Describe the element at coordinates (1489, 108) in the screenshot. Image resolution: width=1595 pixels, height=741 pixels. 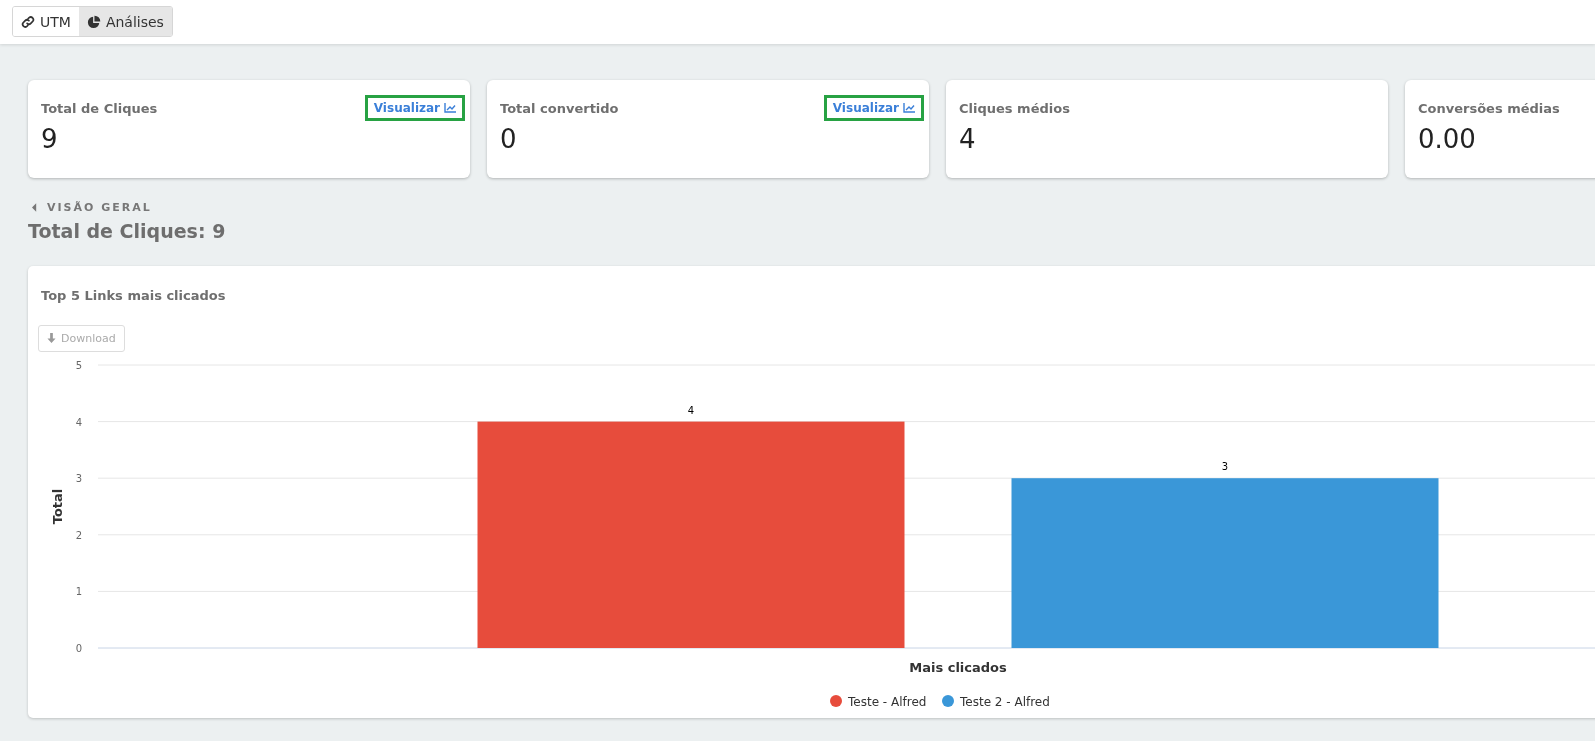
I see `stat-label: Conversões médias` at that location.